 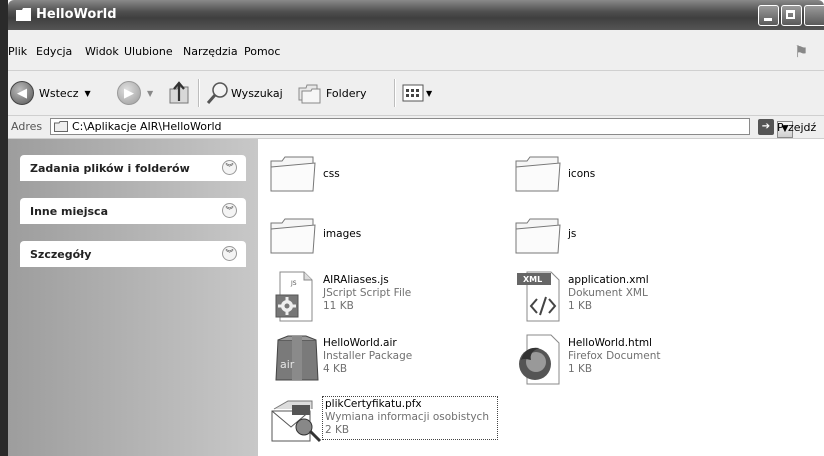 What do you see at coordinates (59, 93) in the screenshot?
I see `back-label: Wstecz` at bounding box center [59, 93].